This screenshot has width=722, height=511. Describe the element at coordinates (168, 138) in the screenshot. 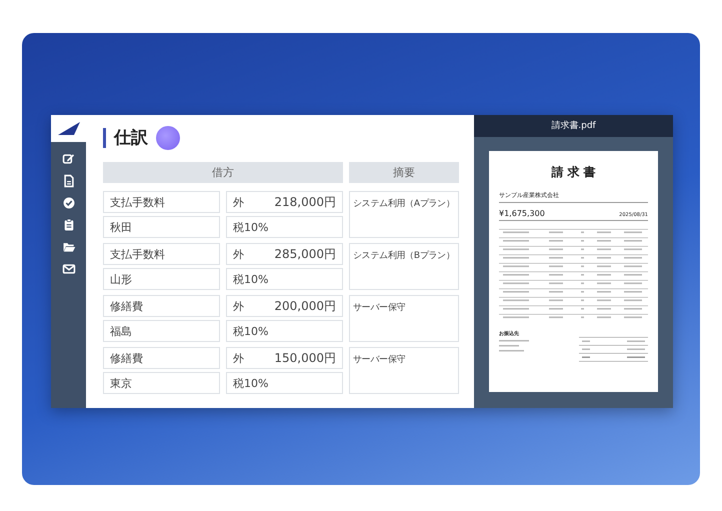

I see `status-orb-icon` at that location.